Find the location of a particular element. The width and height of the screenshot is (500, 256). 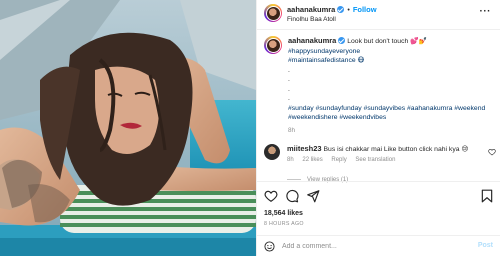

caption-text: Look but don't touch 💕💅 is located at coordinates (387, 41).